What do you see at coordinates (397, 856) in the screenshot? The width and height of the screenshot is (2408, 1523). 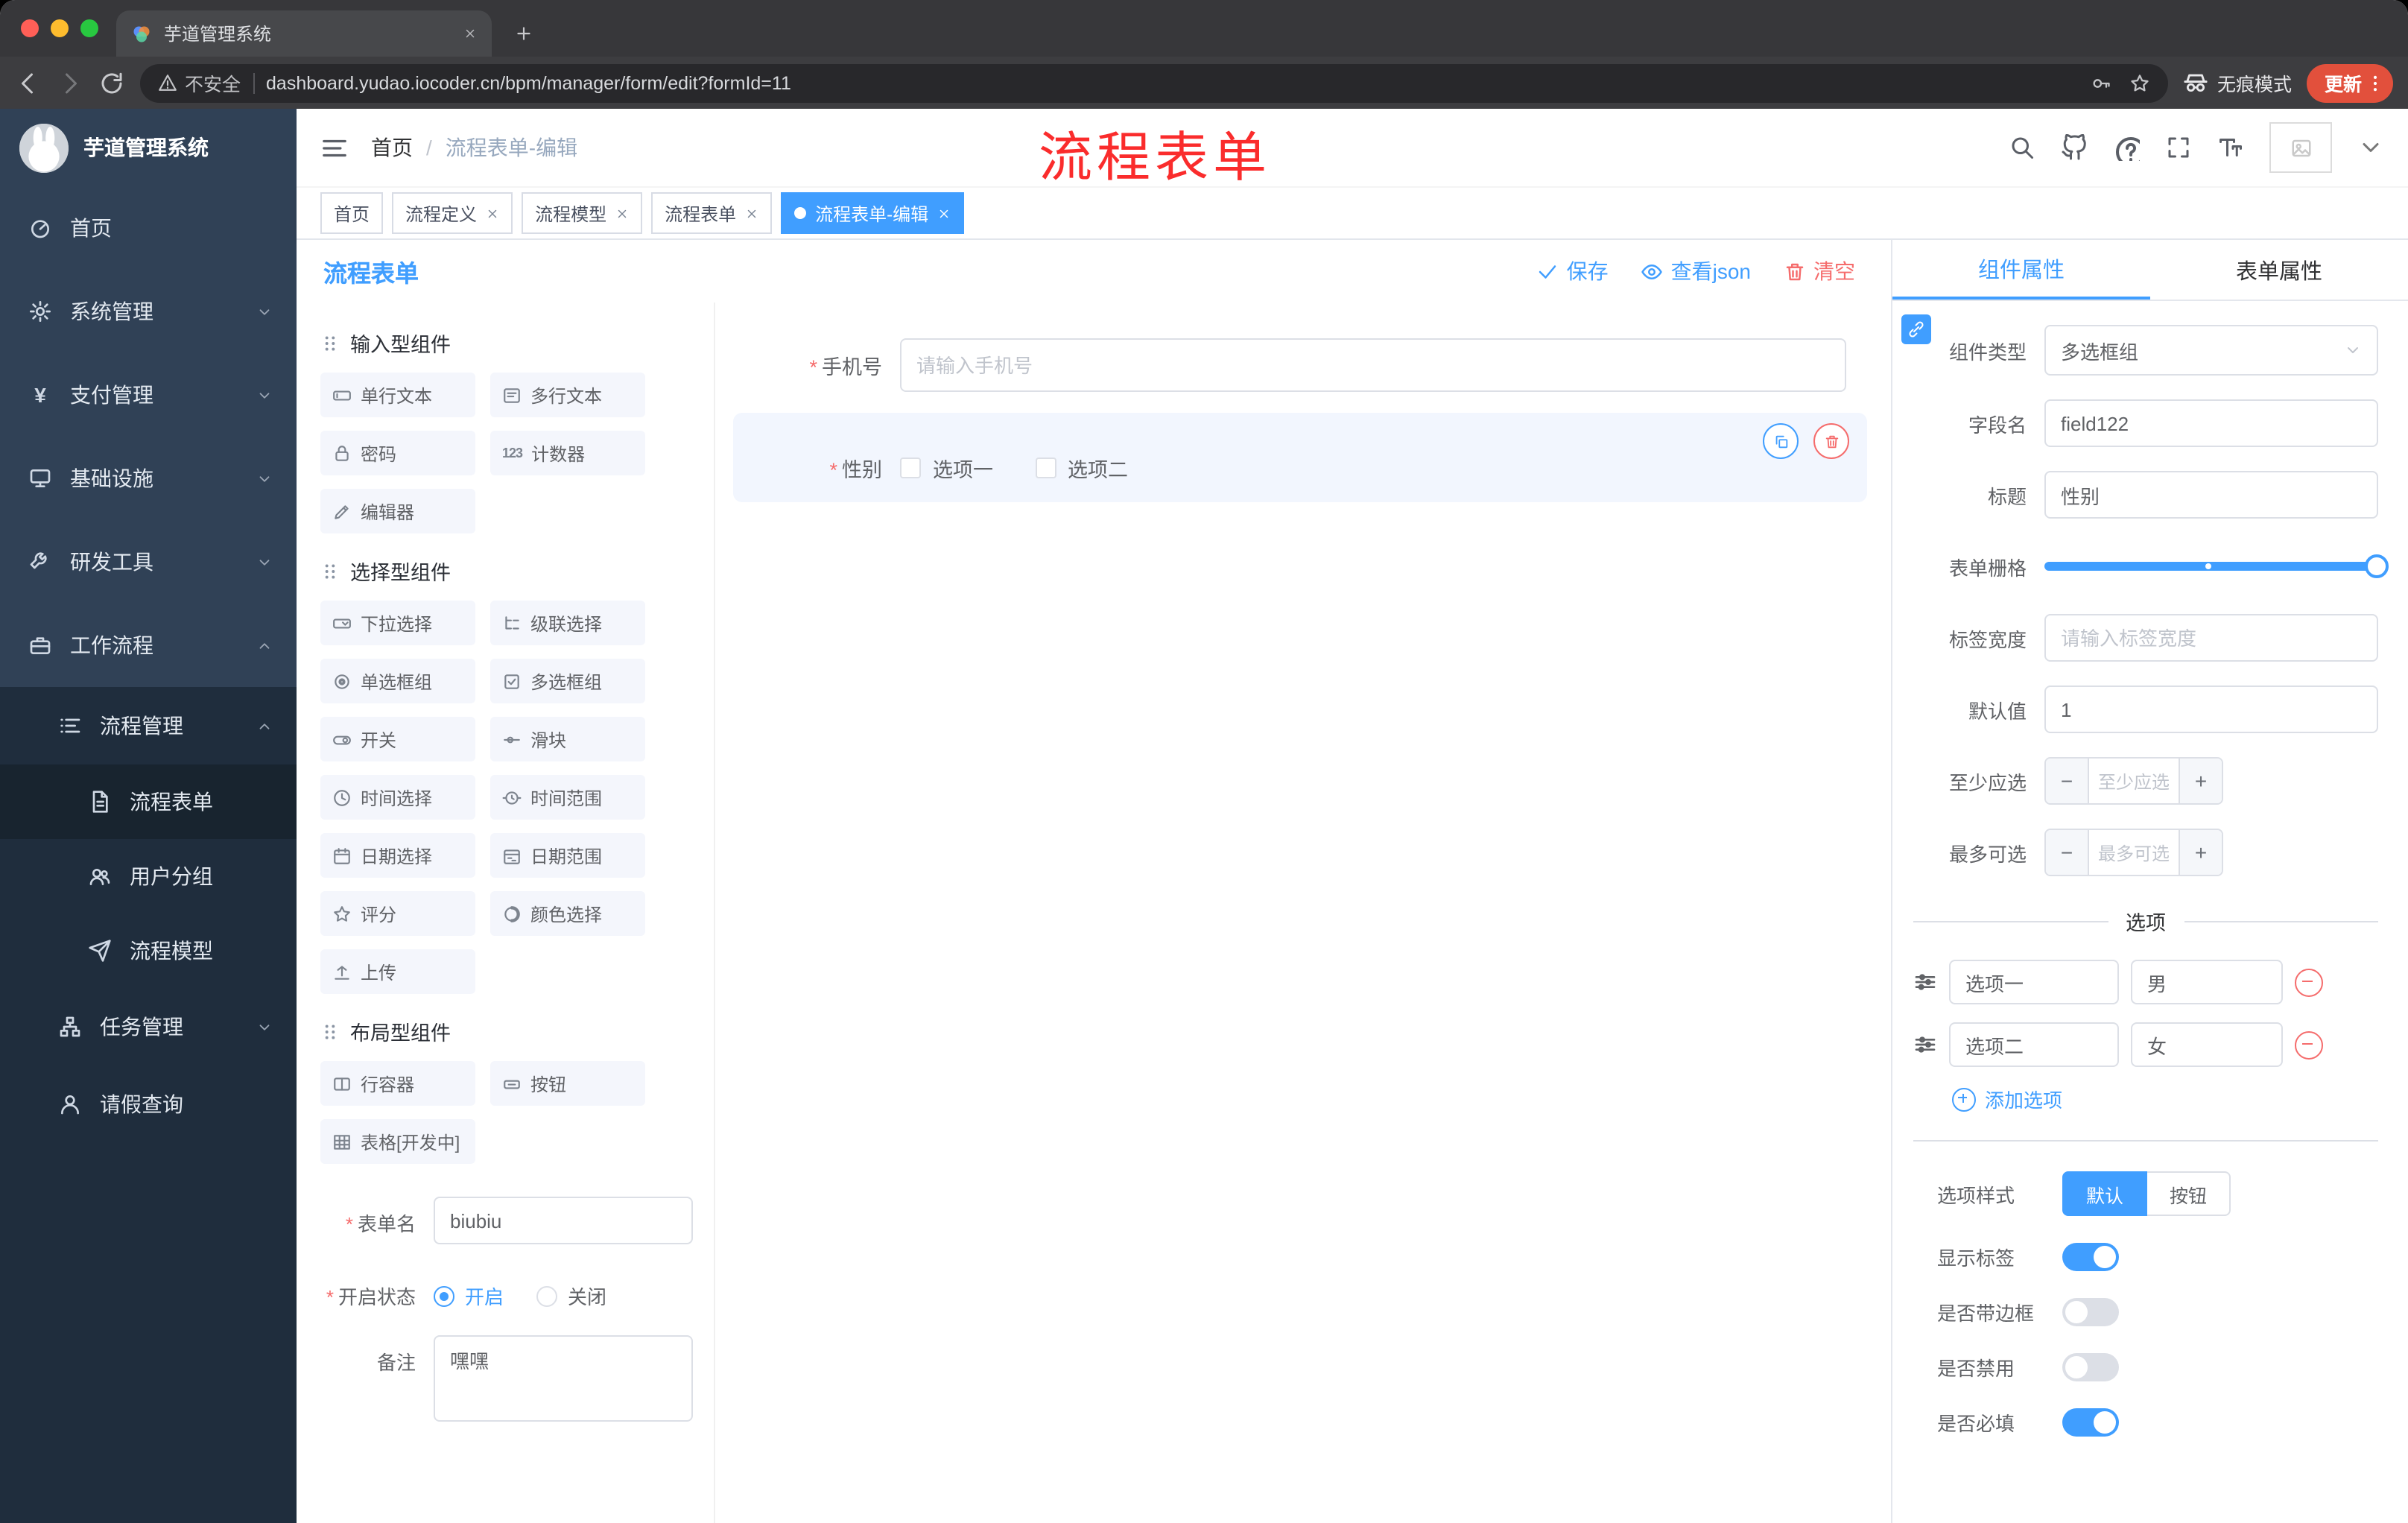 I see `palette-item-date: 日期选择` at bounding box center [397, 856].